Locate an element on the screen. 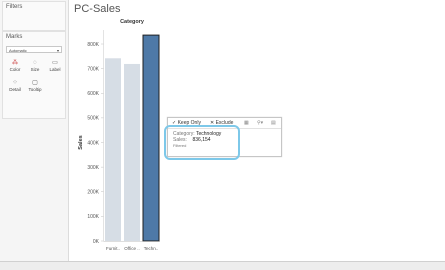  tooltip-icon: ▢ is located at coordinates (35, 83).